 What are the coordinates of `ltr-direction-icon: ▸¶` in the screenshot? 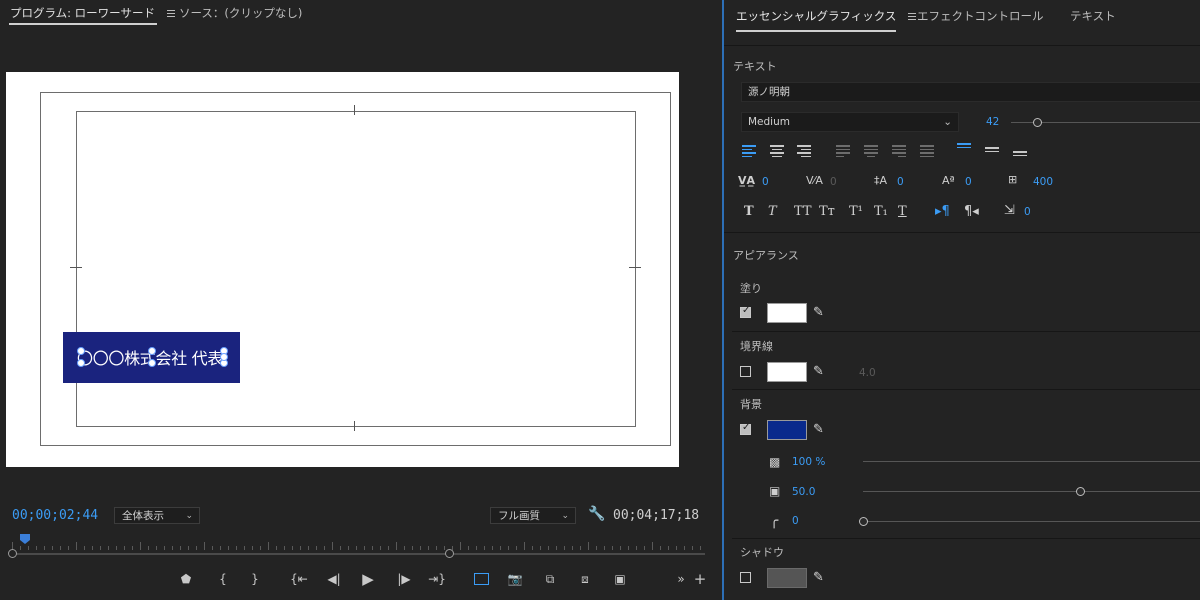 It's located at (942, 212).